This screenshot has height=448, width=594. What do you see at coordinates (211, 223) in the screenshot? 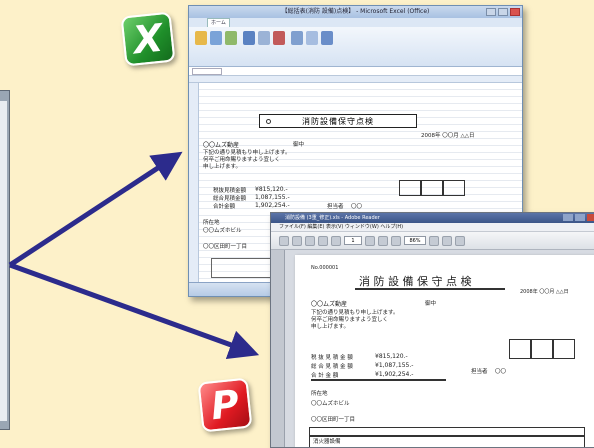
I see `excel-address-label: 所在地` at bounding box center [211, 223].